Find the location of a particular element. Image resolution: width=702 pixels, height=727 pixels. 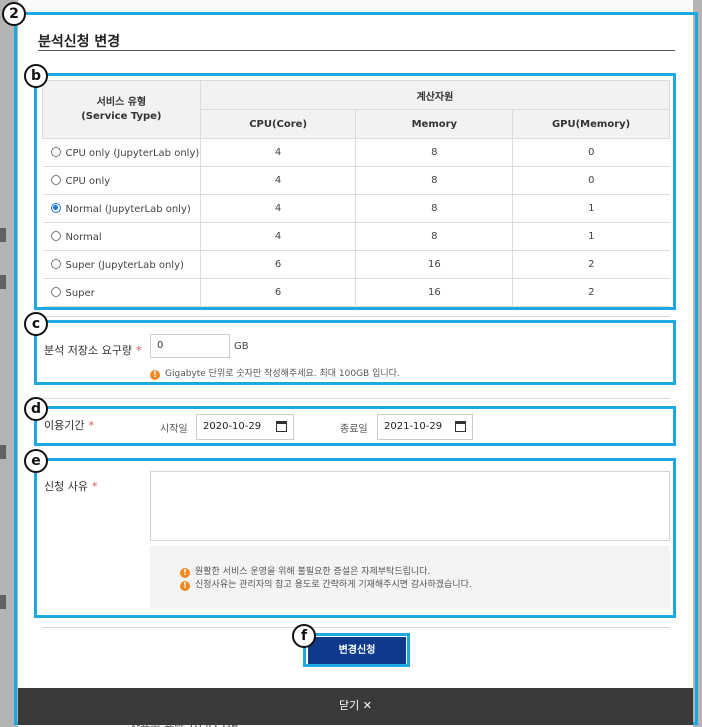

table-row: Super 6 16 2 is located at coordinates (356, 292).